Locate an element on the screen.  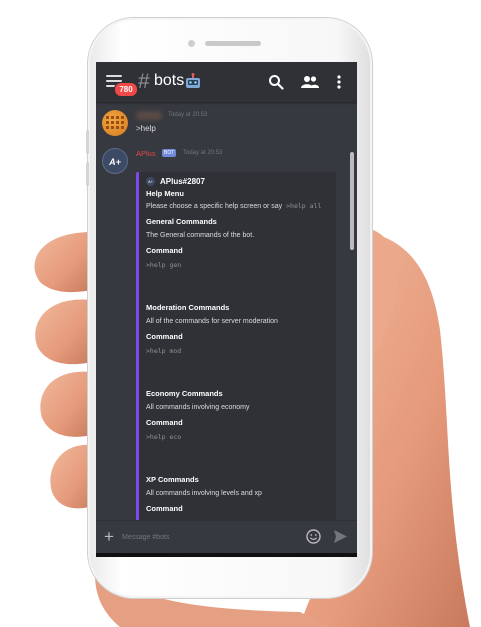
user-avatar is located at coordinates (115, 123).